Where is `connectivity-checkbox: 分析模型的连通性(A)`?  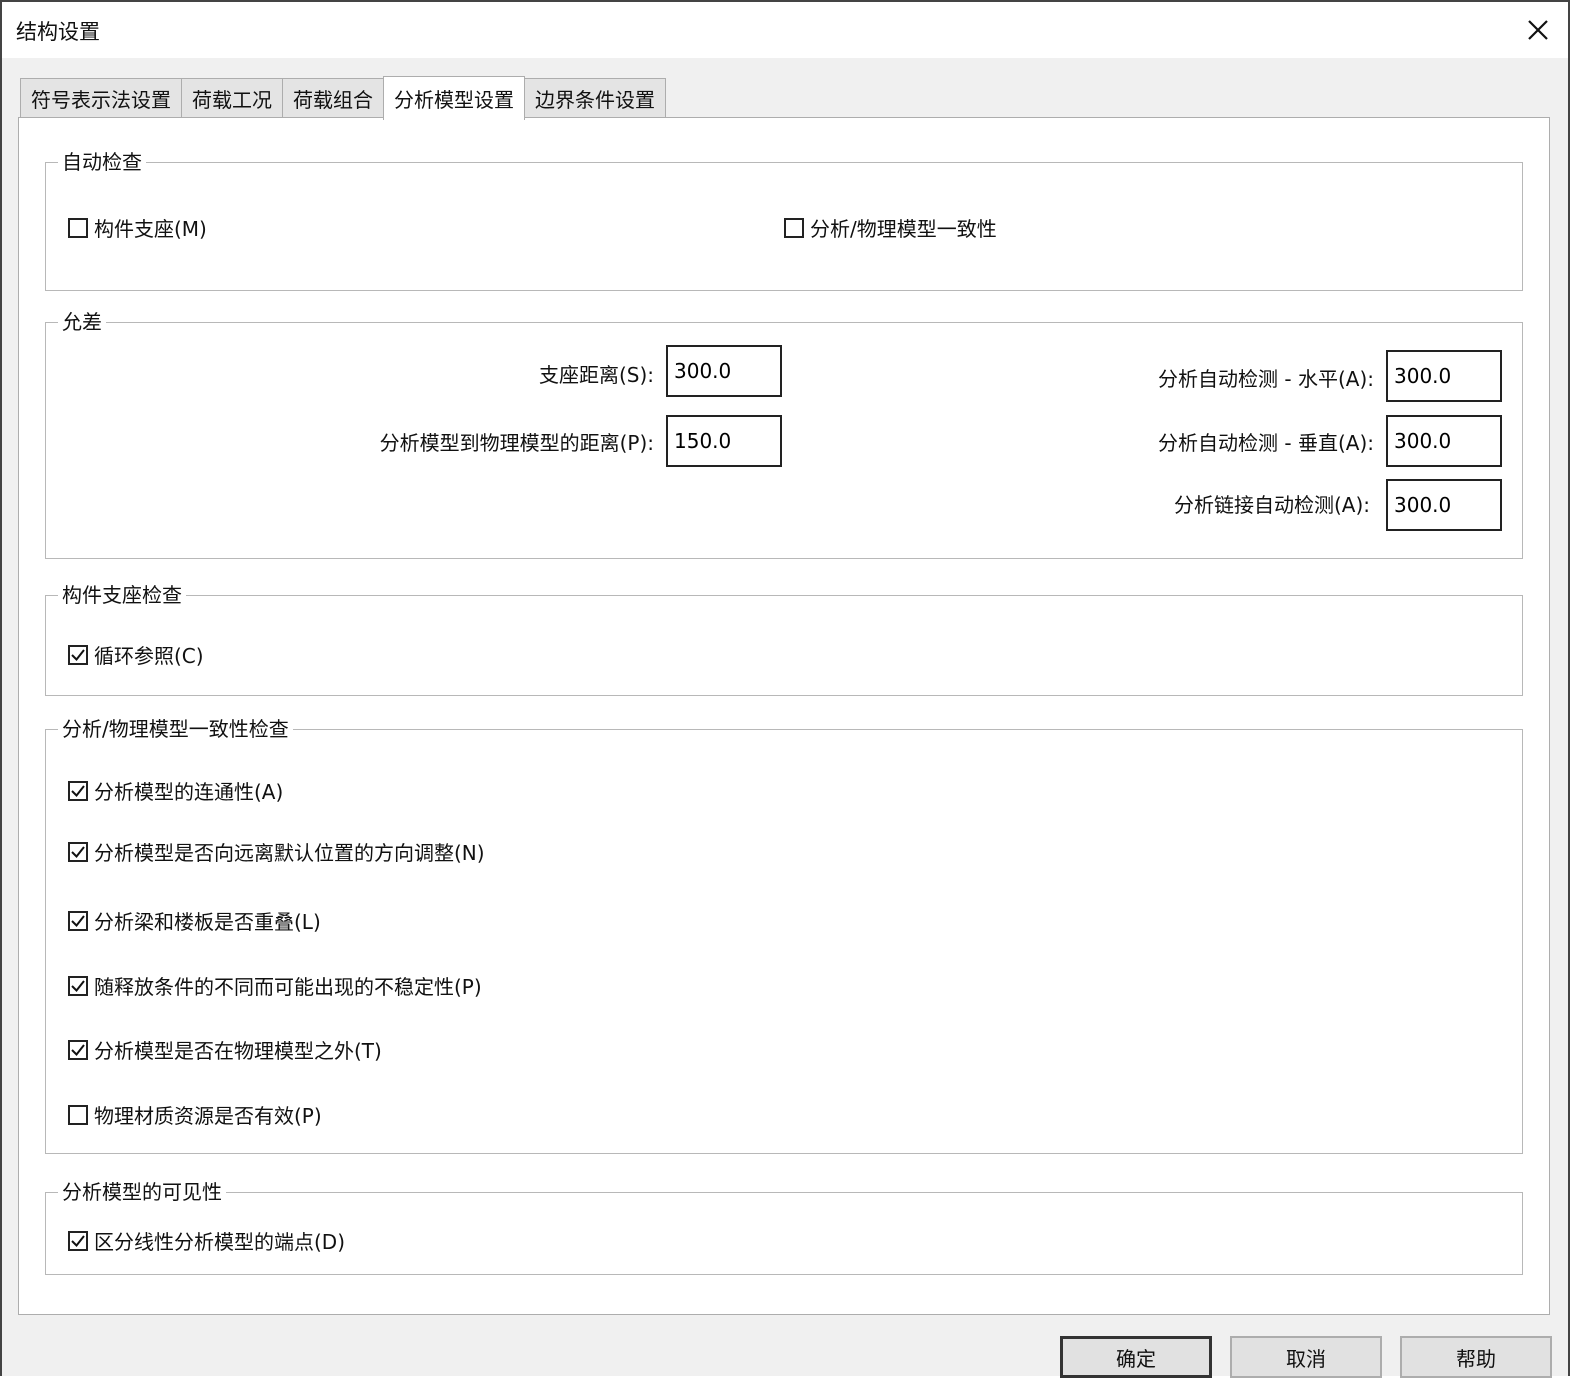
connectivity-checkbox: 分析模型的连通性(A) is located at coordinates (175, 790).